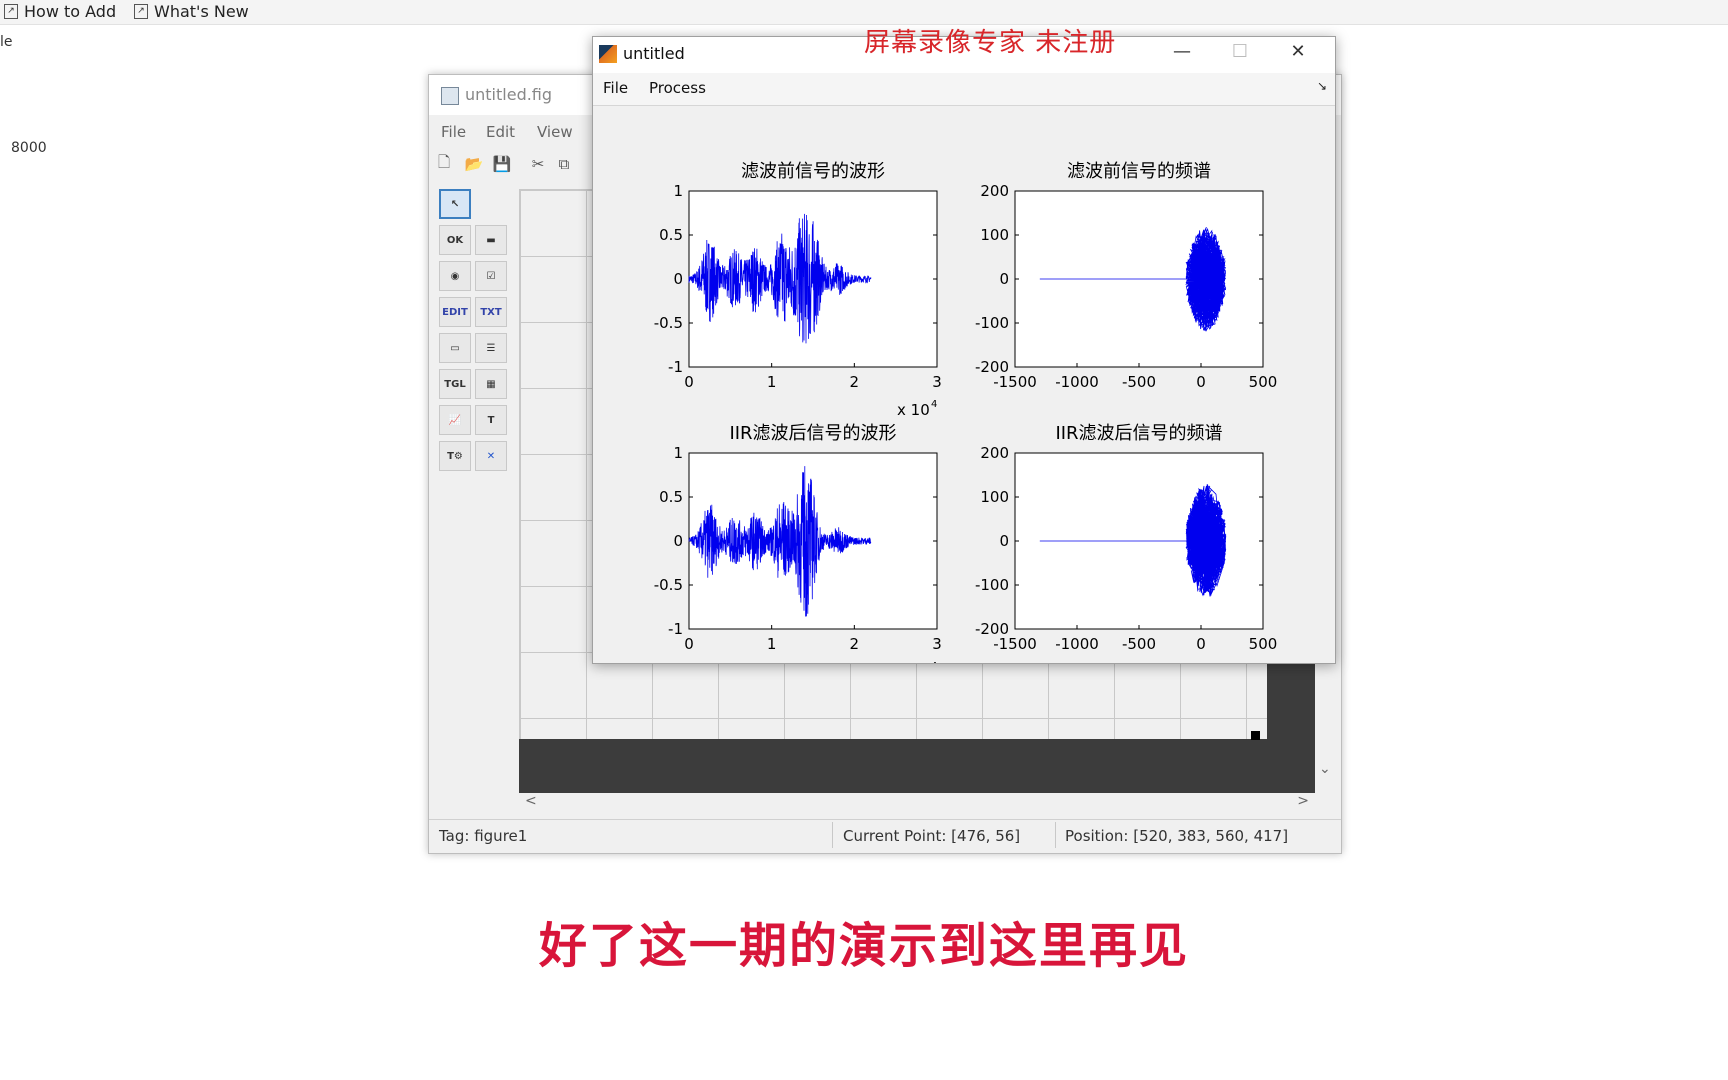  Describe the element at coordinates (1139, 171) in the screenshot. I see `chart-title-1: 滤波前信号的频谱` at that location.